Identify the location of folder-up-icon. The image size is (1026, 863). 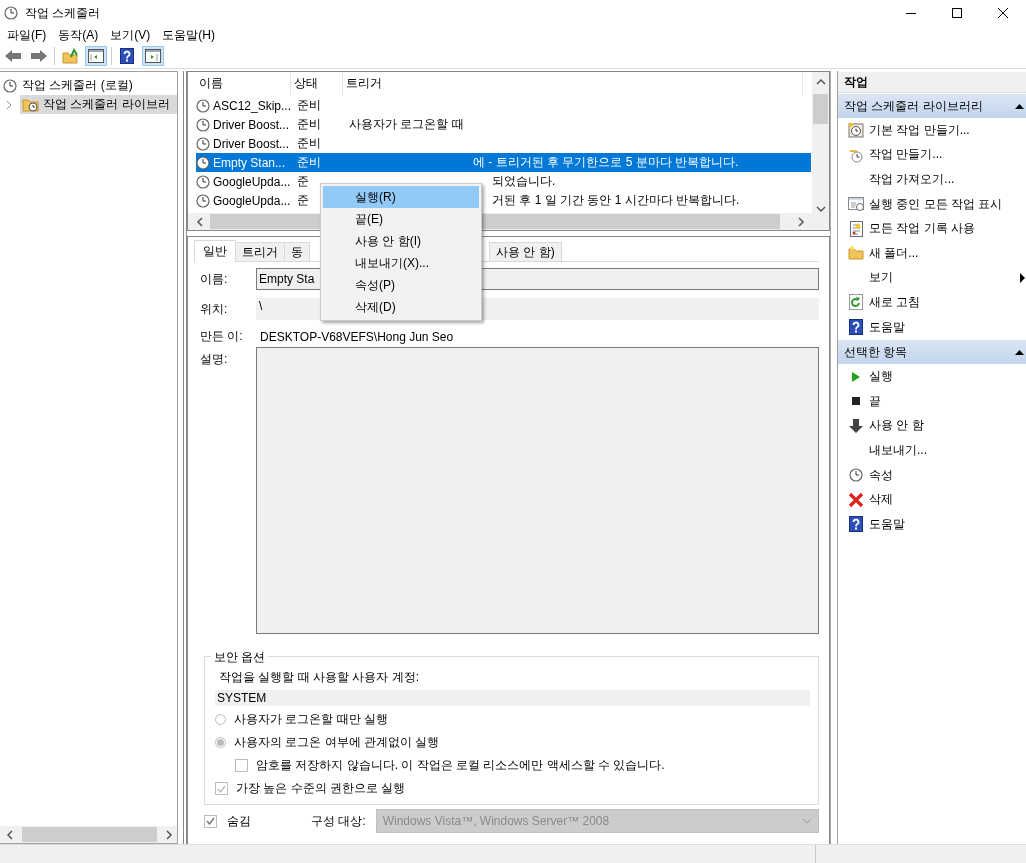
(70, 56).